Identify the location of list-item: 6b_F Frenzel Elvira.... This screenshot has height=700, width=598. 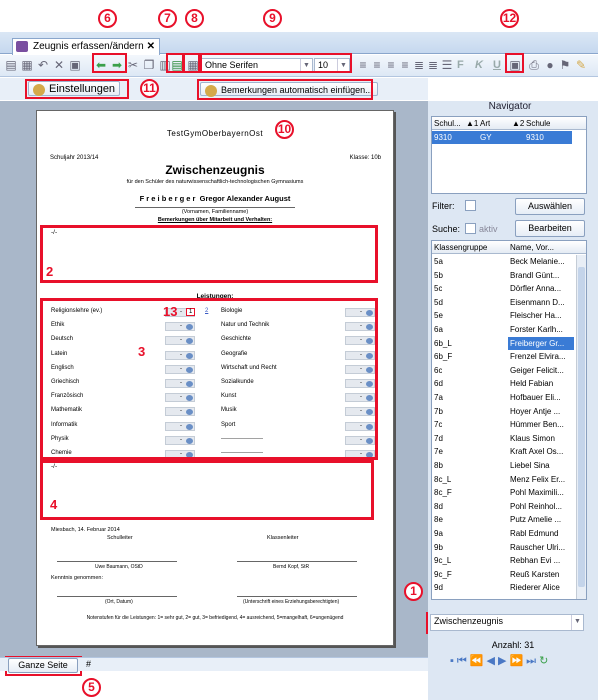
(504, 356).